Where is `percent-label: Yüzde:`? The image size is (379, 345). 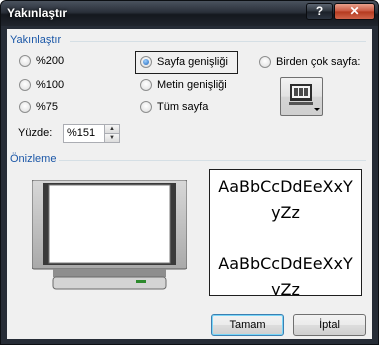
percent-label: Yüzde: is located at coordinates (35, 133).